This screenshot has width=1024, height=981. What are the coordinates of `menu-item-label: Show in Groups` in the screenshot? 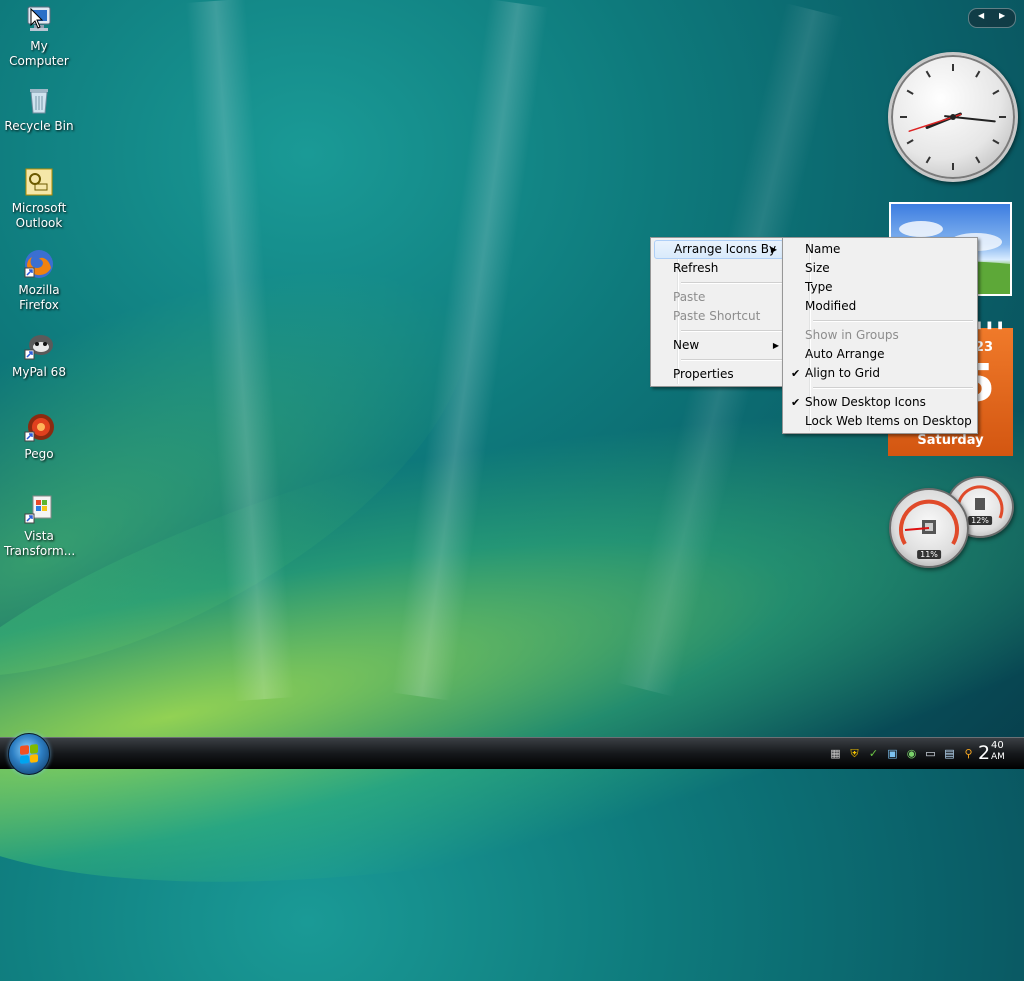 It's located at (852, 335).